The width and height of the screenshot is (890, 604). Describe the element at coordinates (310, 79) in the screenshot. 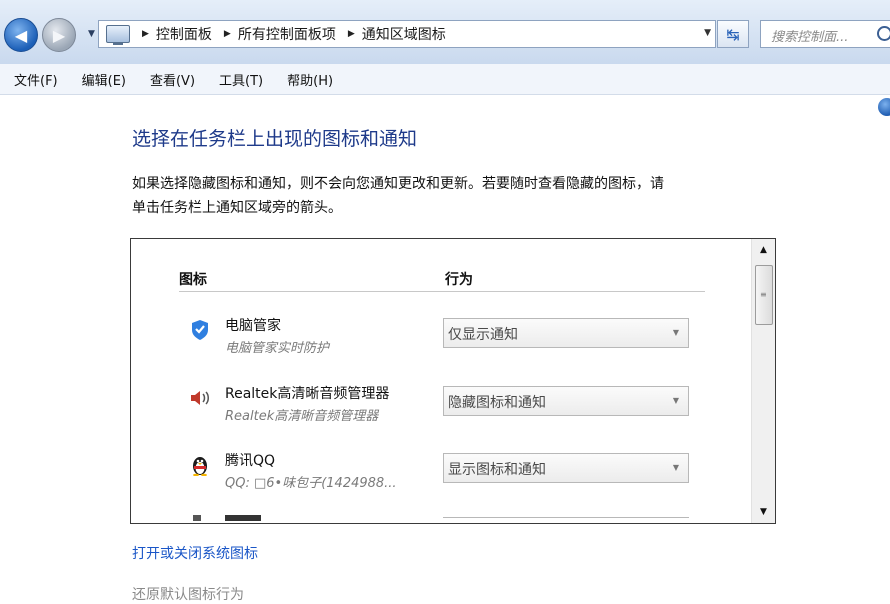

I see `menu-help: 帮助(H)` at that location.